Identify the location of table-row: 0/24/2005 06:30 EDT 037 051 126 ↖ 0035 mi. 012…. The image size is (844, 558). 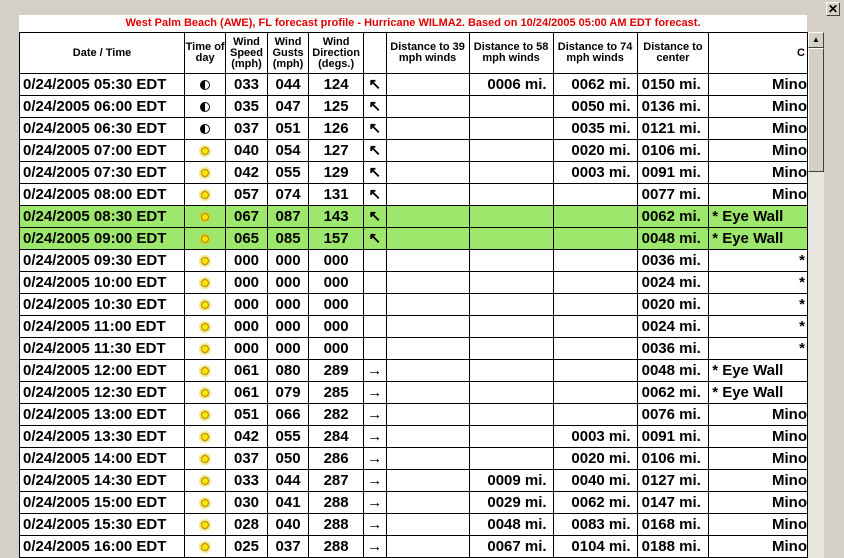
(413, 128).